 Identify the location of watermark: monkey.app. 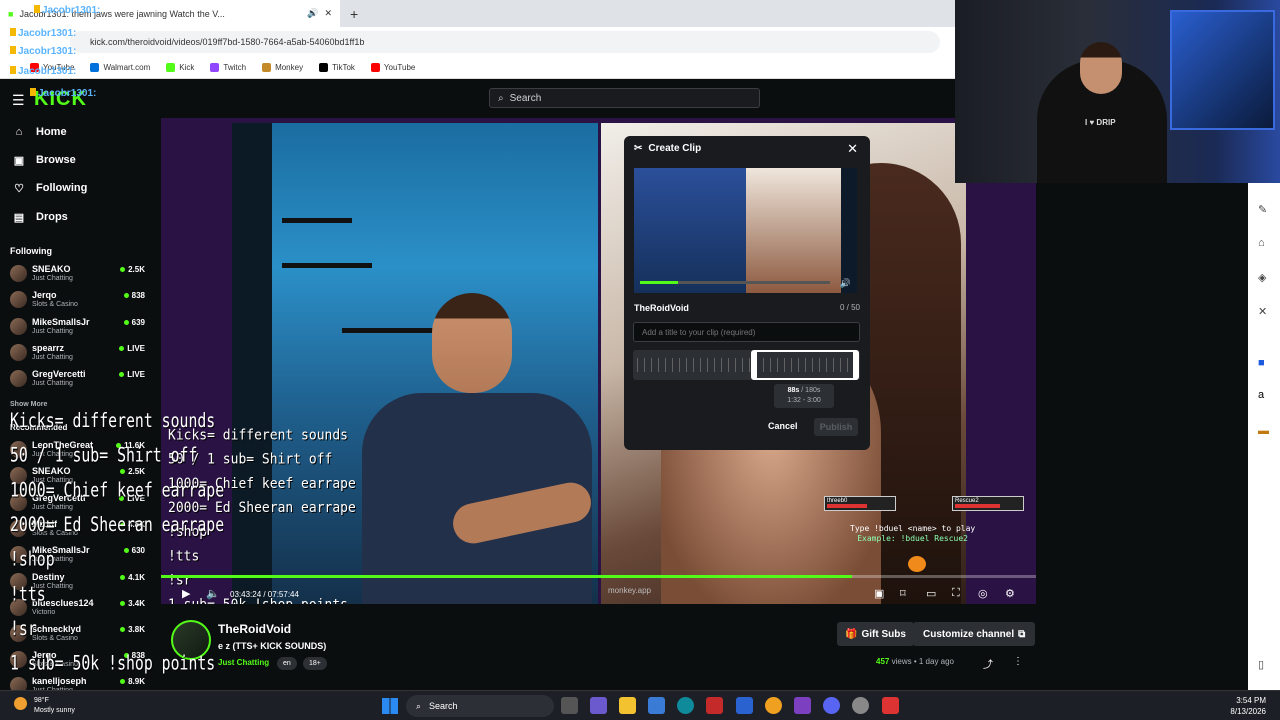
(629, 590).